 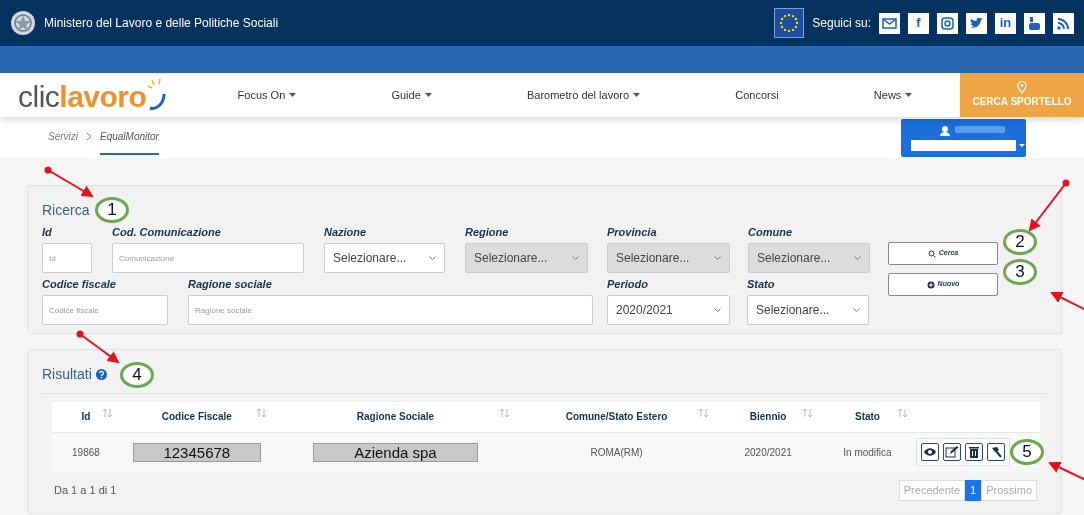 What do you see at coordinates (947, 23) in the screenshot?
I see `instagram-icon` at bounding box center [947, 23].